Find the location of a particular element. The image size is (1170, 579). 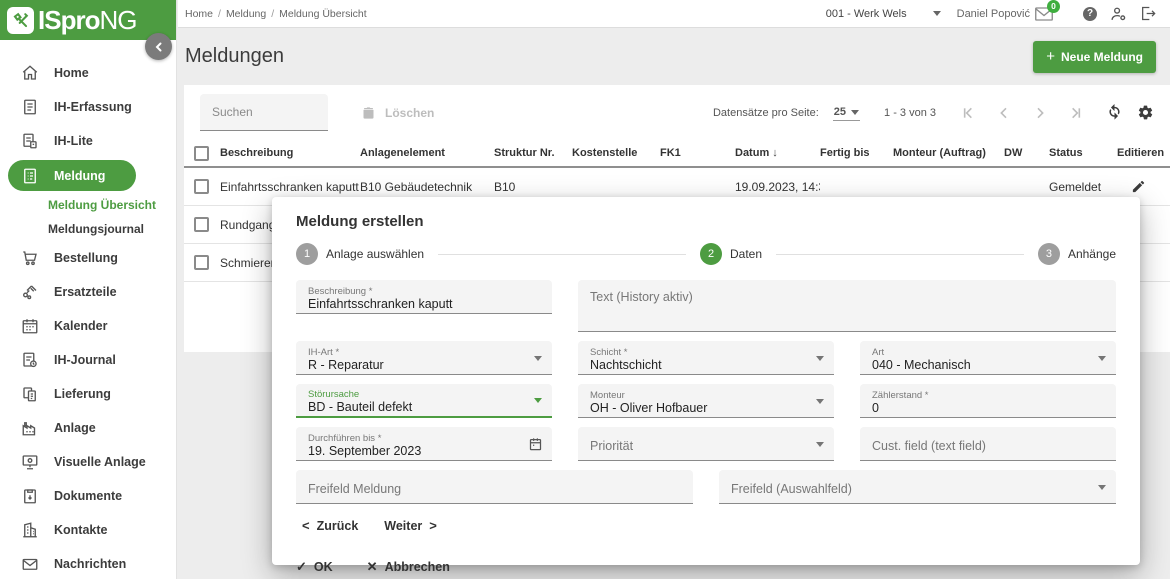

step-anlage-auswaehlen: 1 Anlage auswählen is located at coordinates (360, 254).